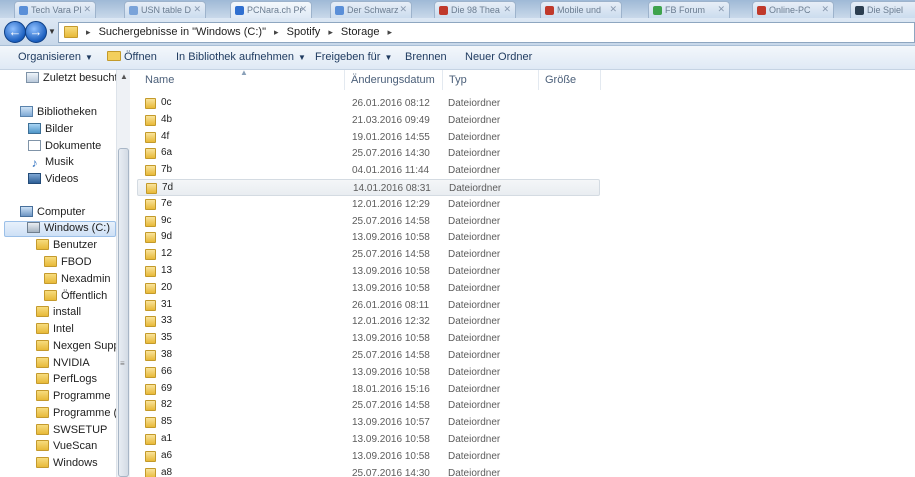  Describe the element at coordinates (368, 288) in the screenshot. I see `table-row: 20 13.09.2016 10:58 Dateiordner` at that location.